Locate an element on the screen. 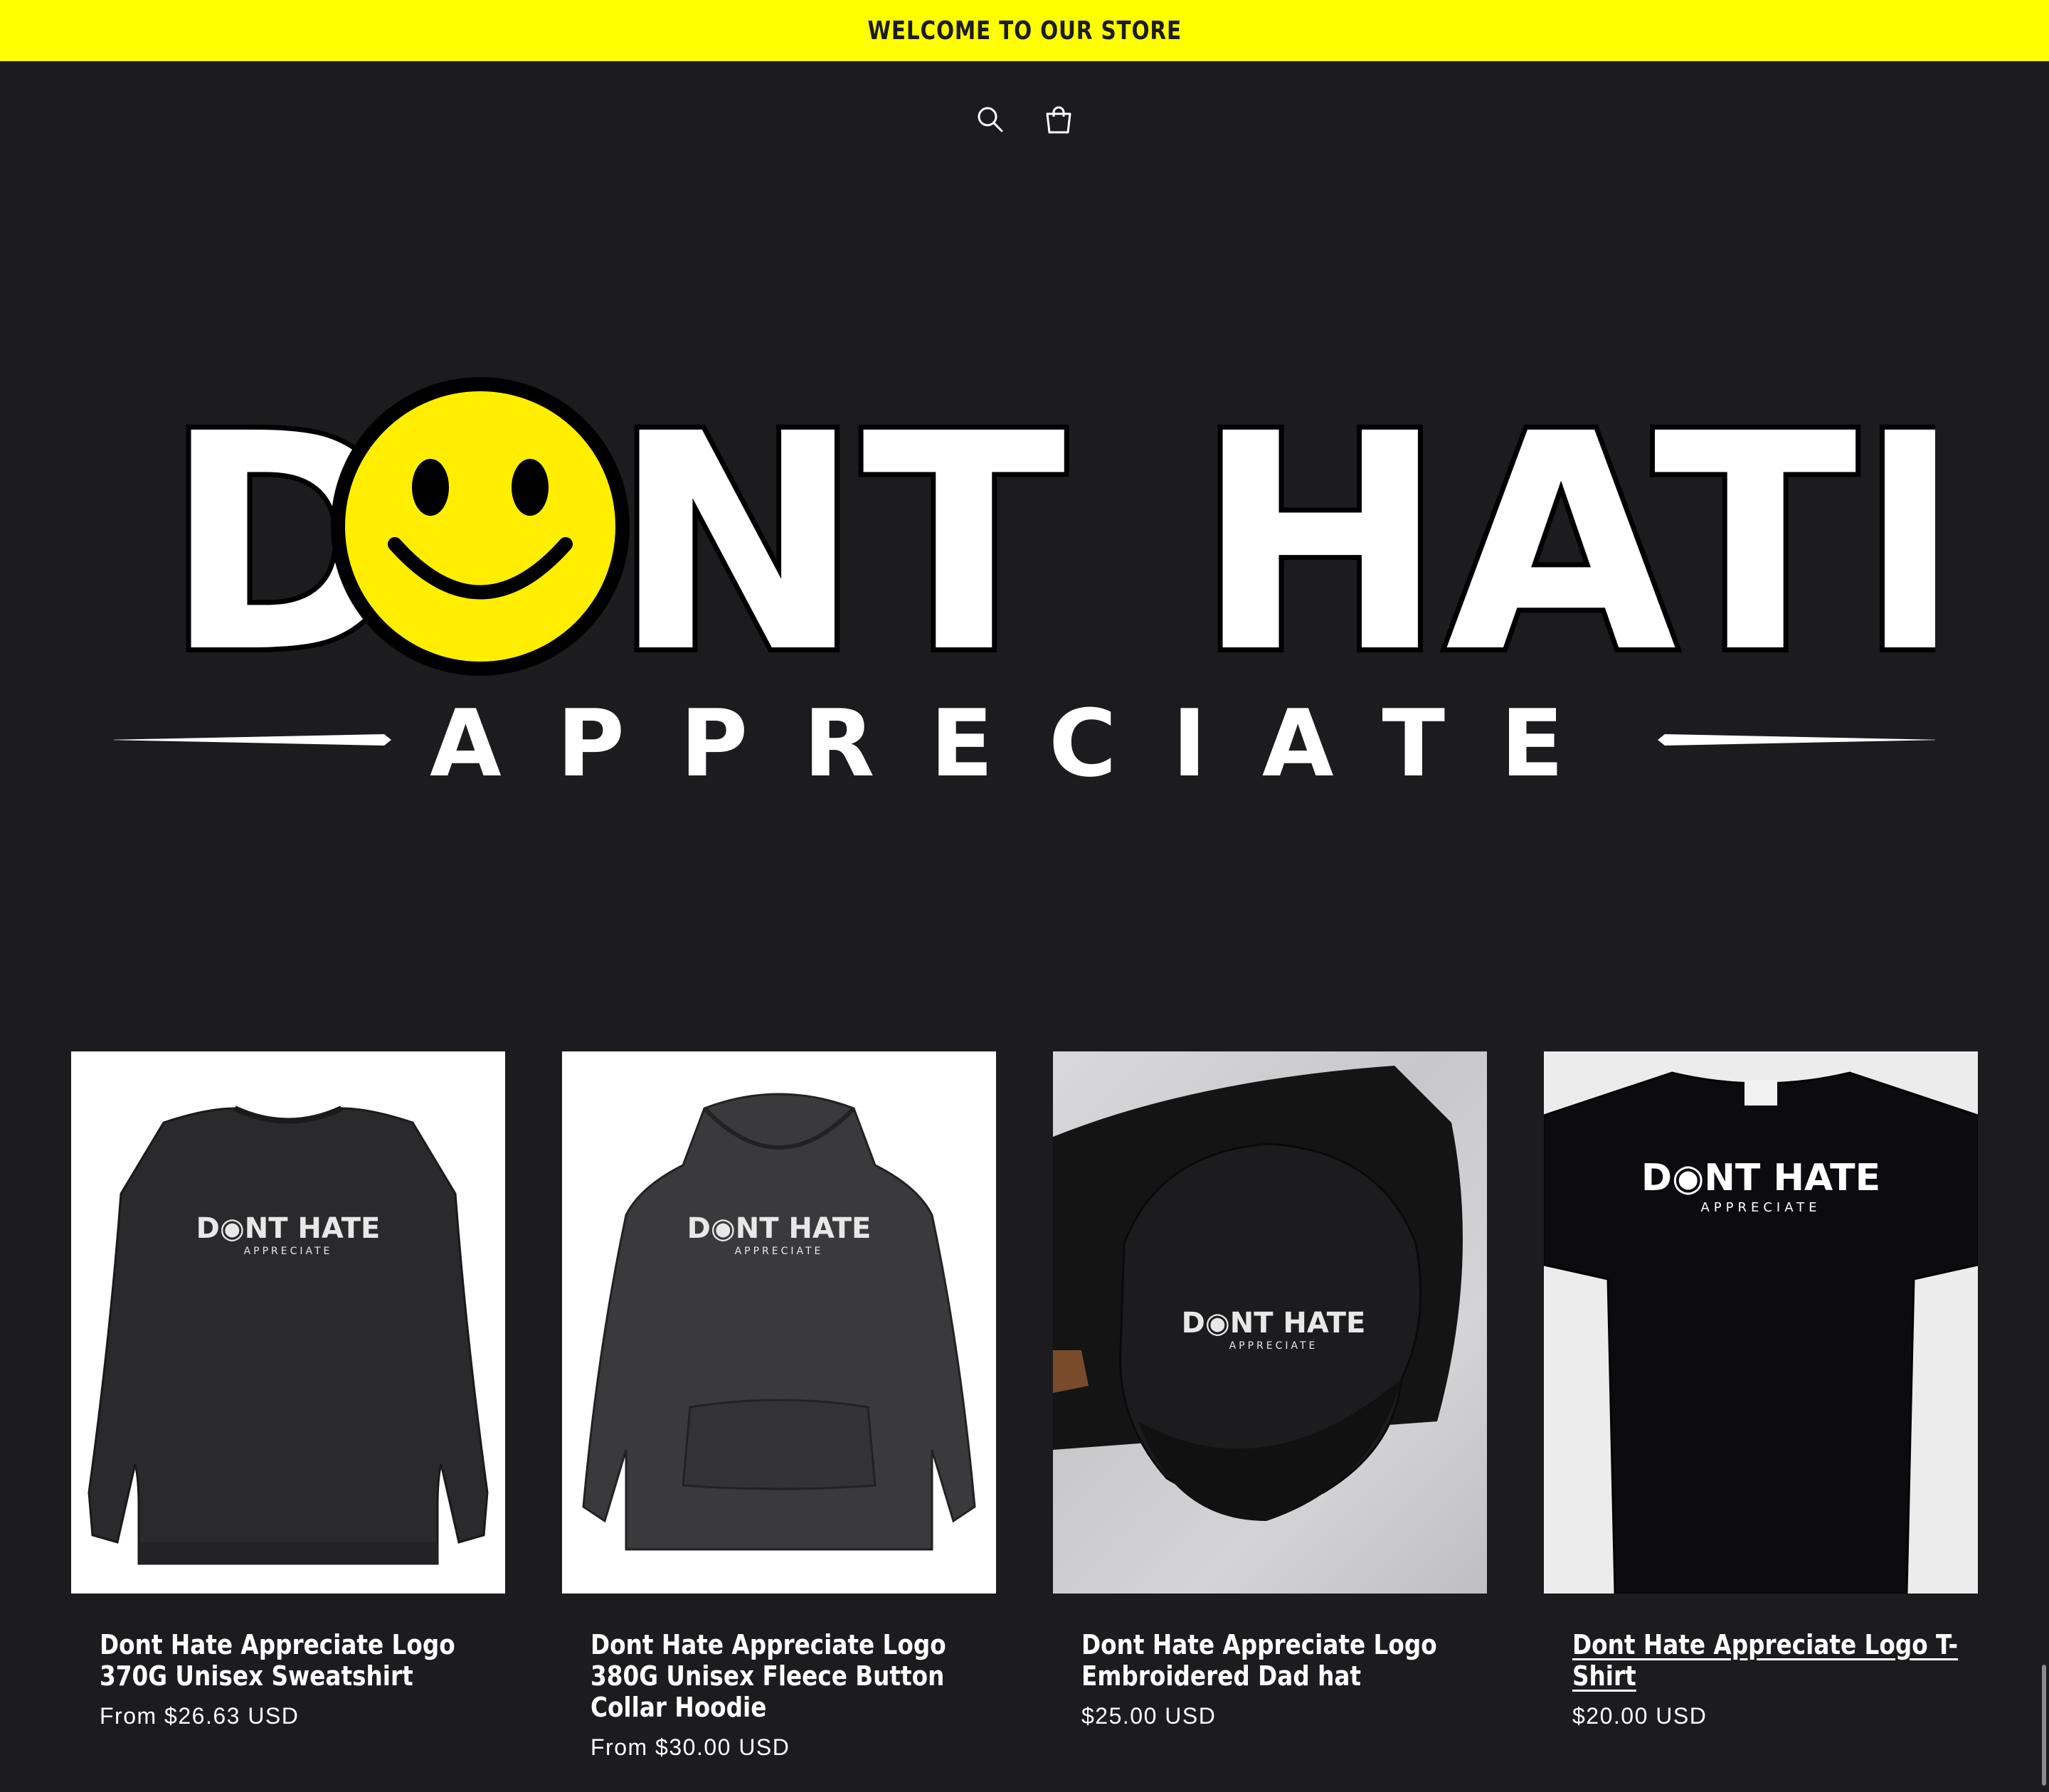 The height and width of the screenshot is (1792, 2049). tagline-line-left is located at coordinates (249, 740).